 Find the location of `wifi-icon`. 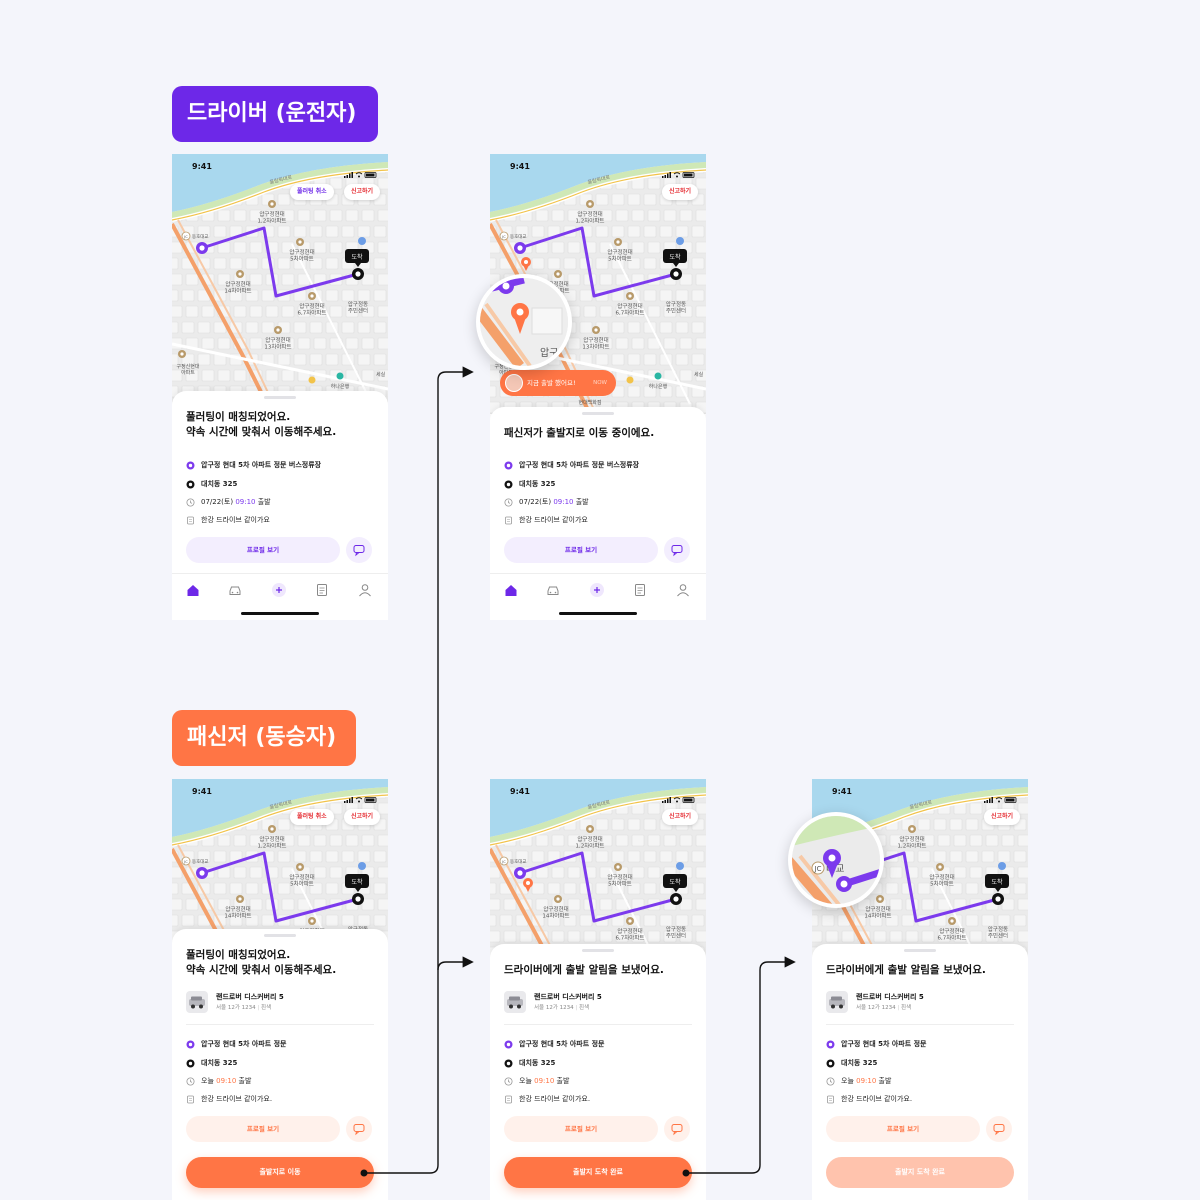

wifi-icon is located at coordinates (677, 175).